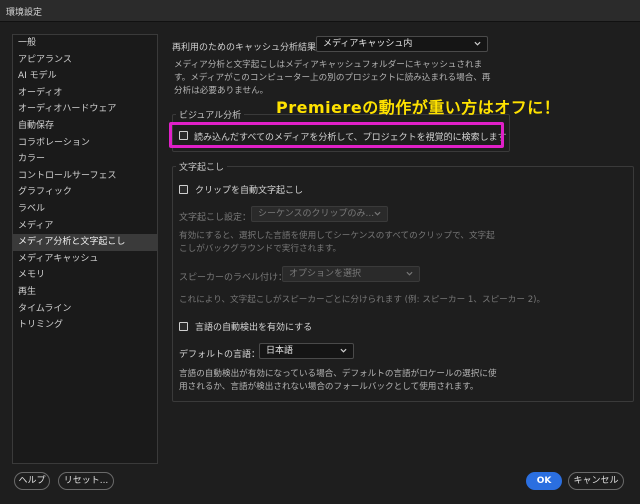  I want to click on sidebar-item-general: 一般, so click(85, 43).